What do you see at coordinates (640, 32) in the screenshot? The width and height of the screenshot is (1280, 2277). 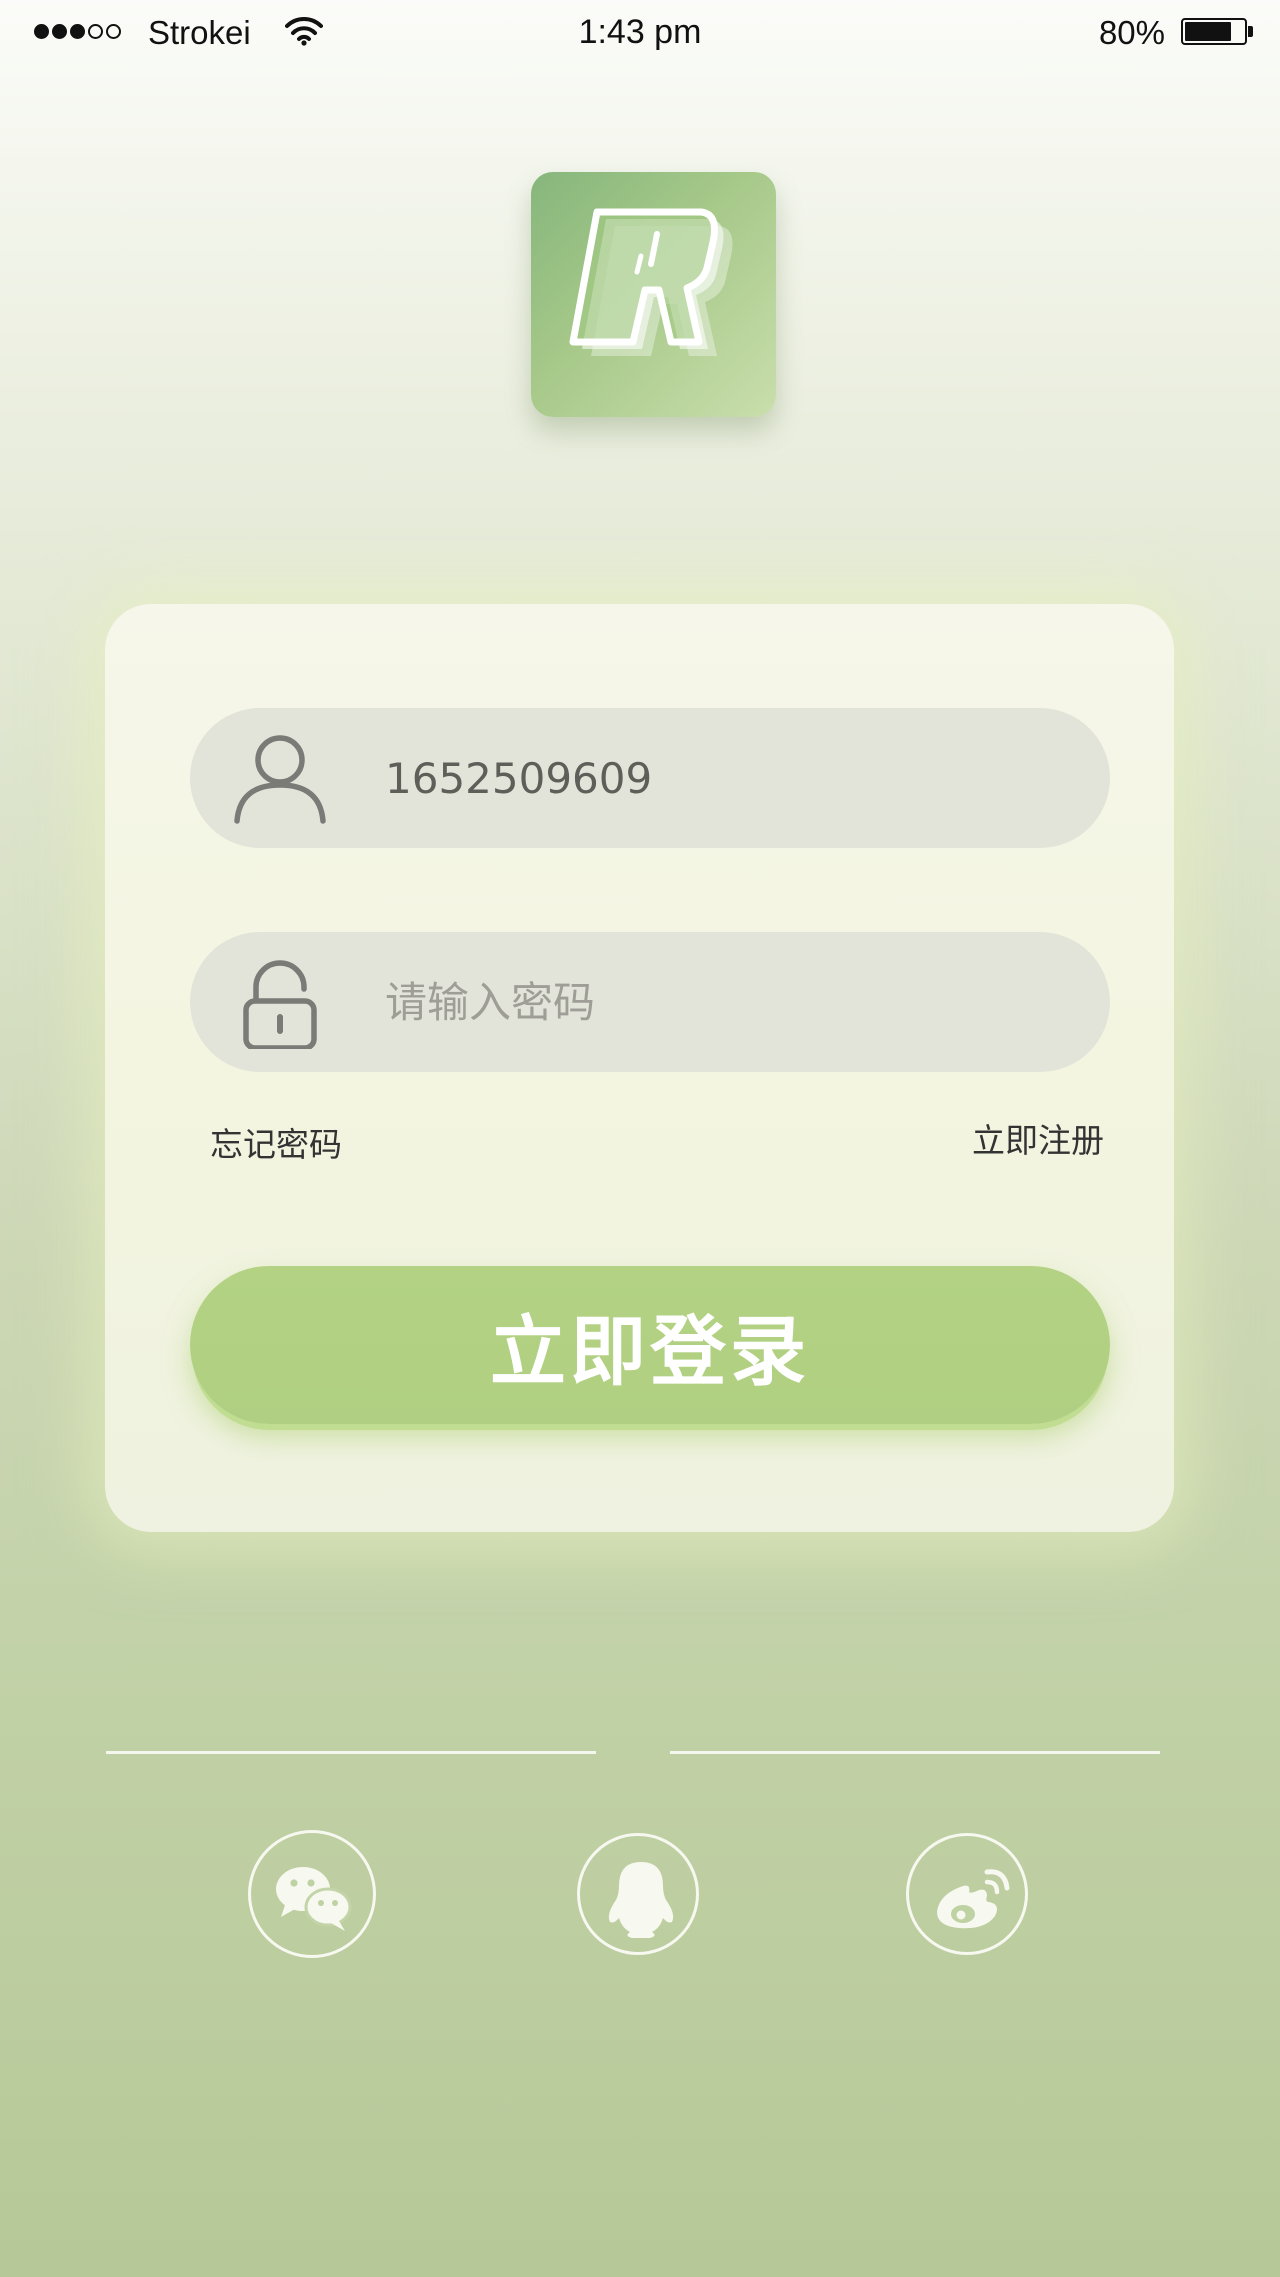 I see `status-time: 1:43 pm` at bounding box center [640, 32].